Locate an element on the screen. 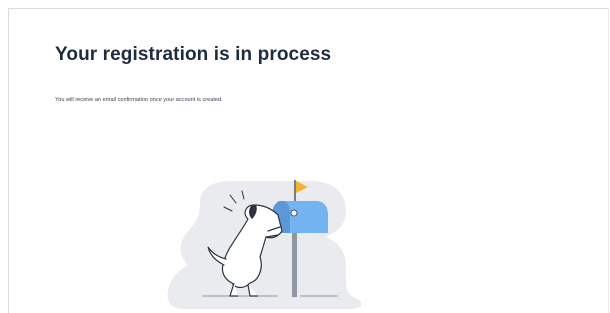  background-blob is located at coordinates (264, 245).